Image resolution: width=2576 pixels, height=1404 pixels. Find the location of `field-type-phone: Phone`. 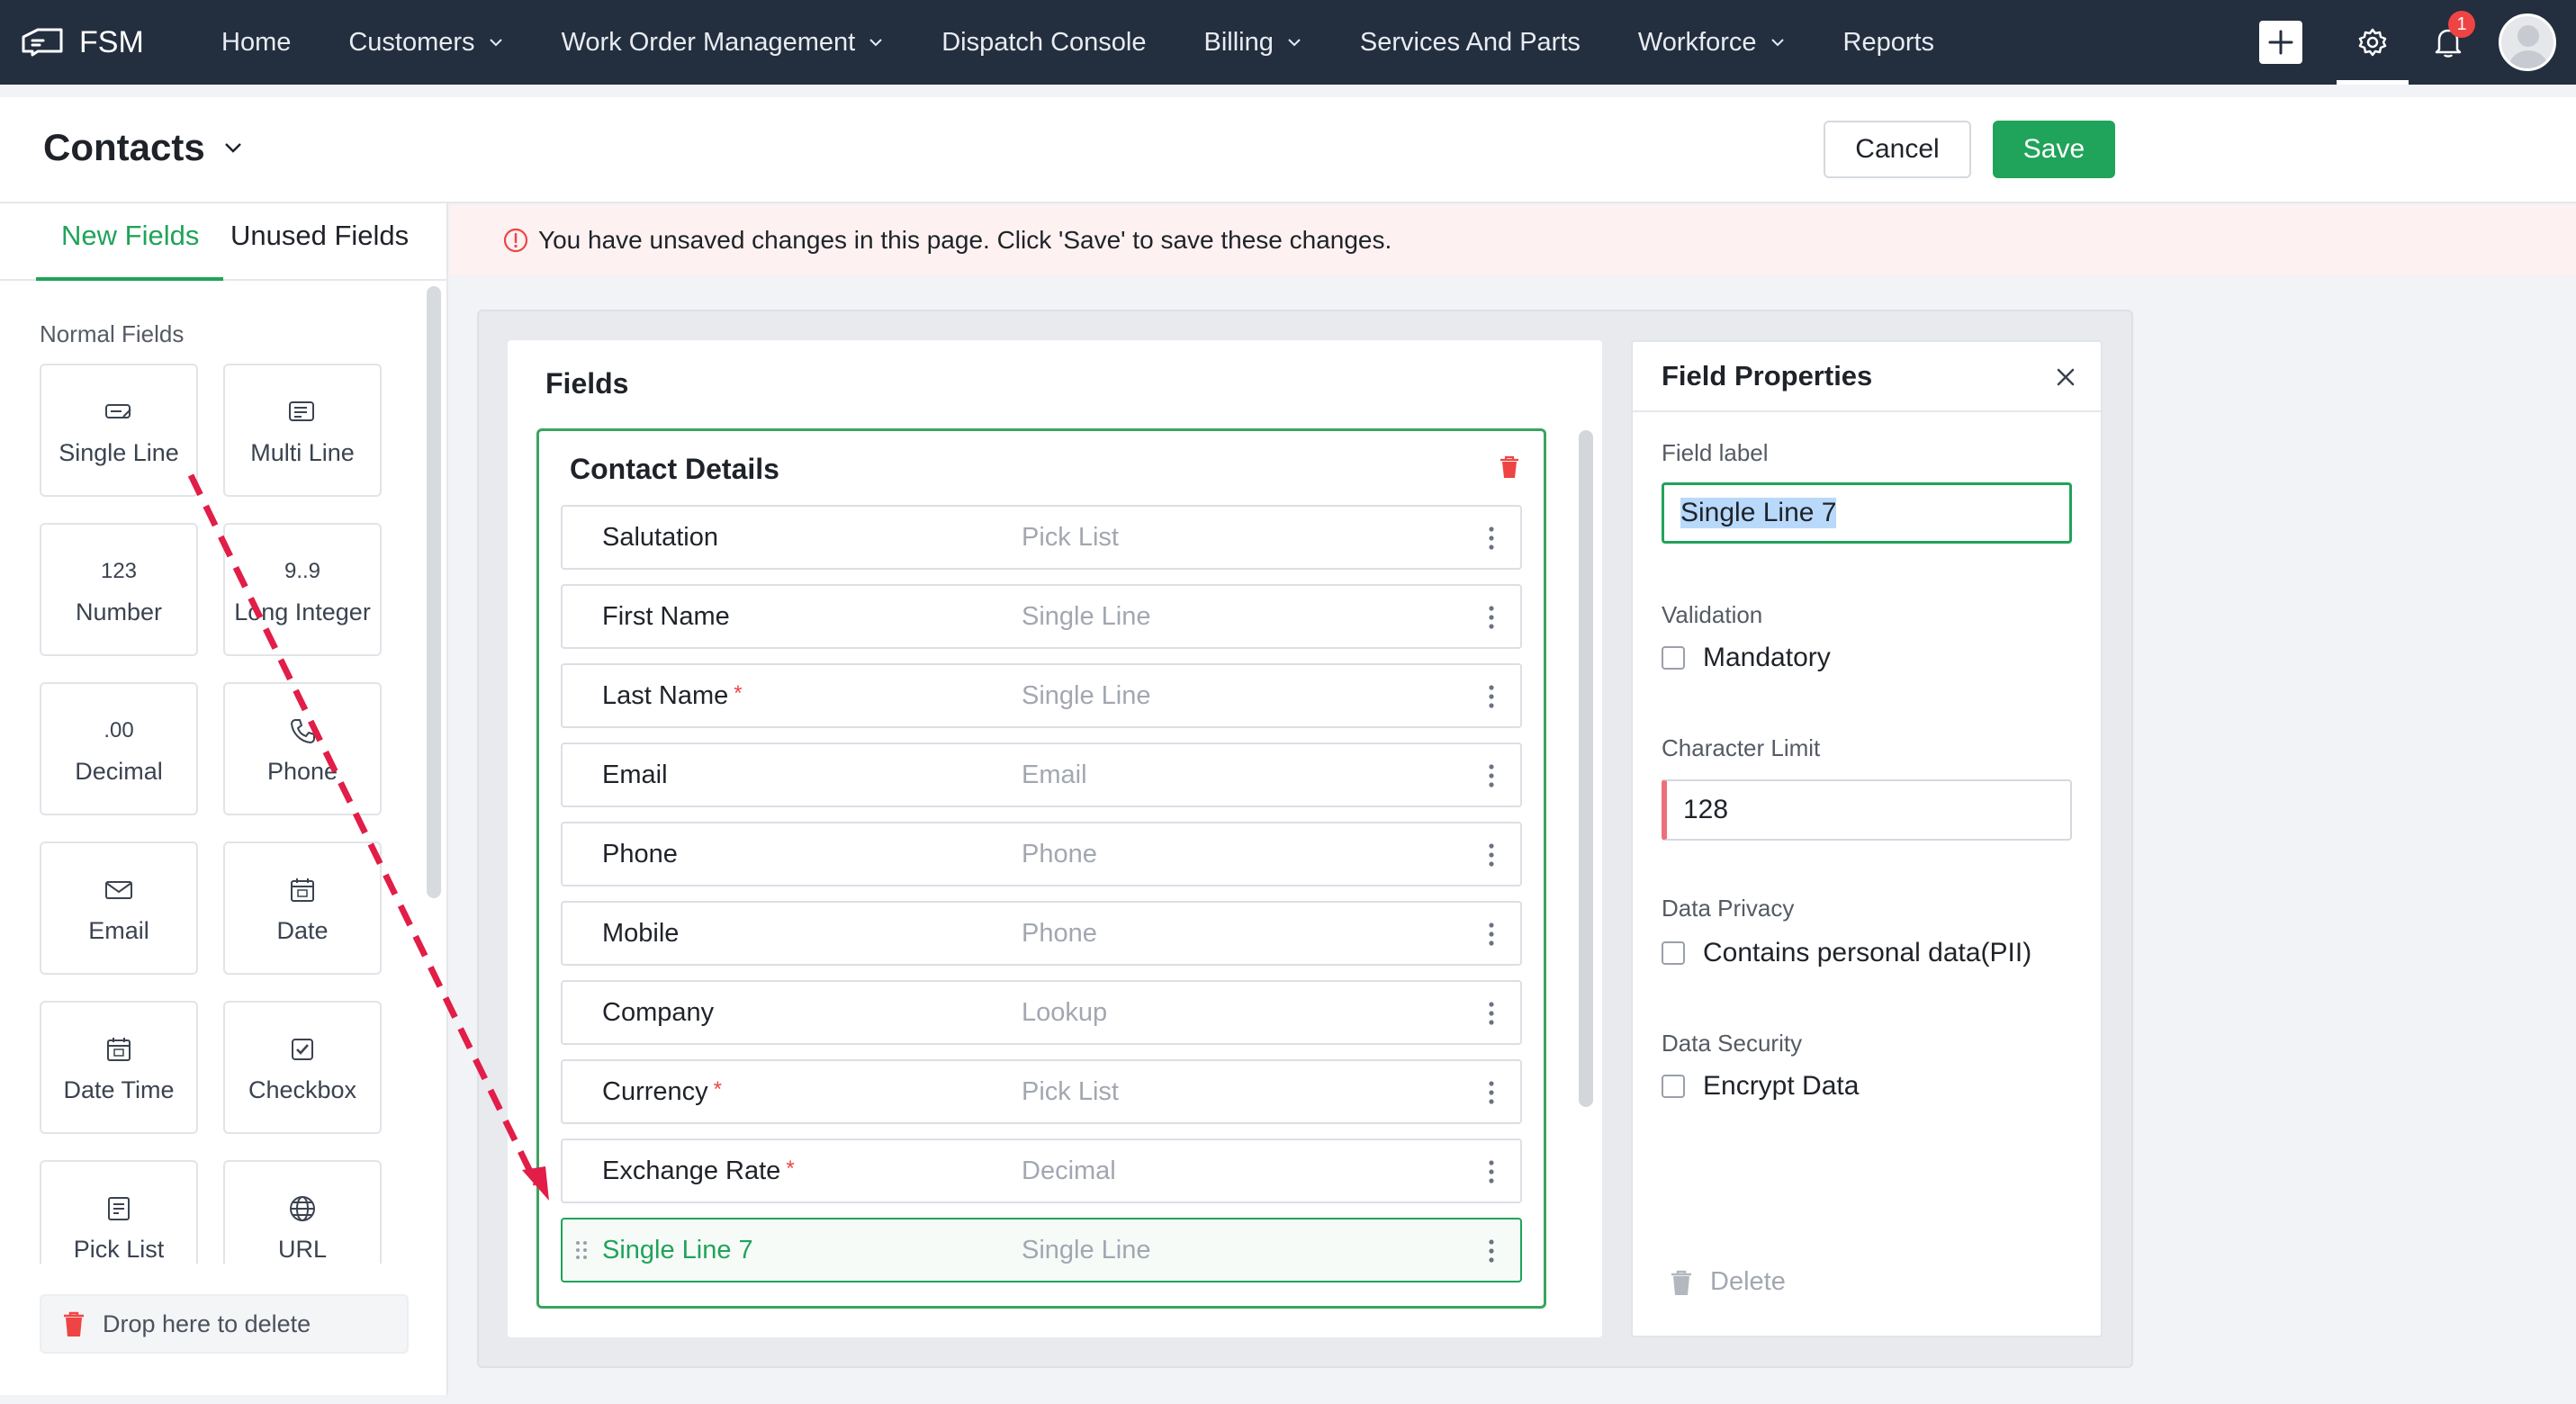

field-type-phone: Phone is located at coordinates (302, 749).